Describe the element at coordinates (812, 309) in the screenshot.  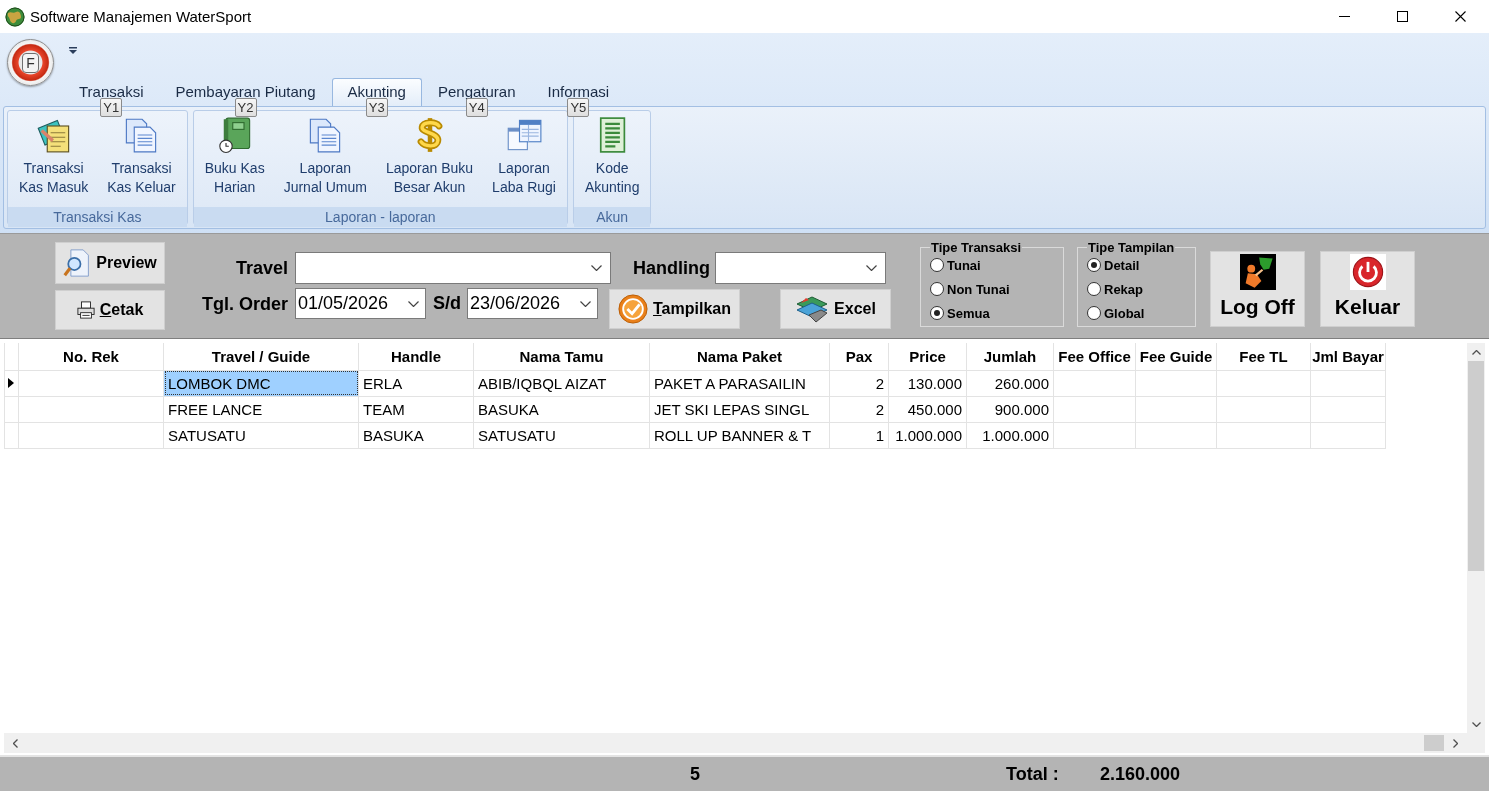
I see `spreadsheet-icon` at that location.